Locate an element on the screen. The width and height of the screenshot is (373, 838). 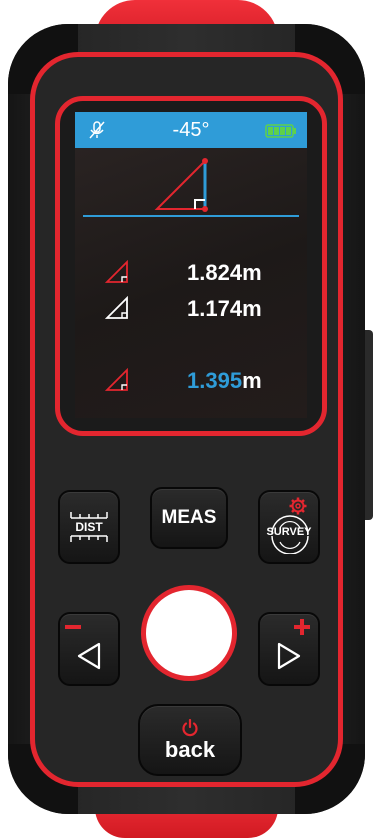
battery-icon is located at coordinates (280, 131).